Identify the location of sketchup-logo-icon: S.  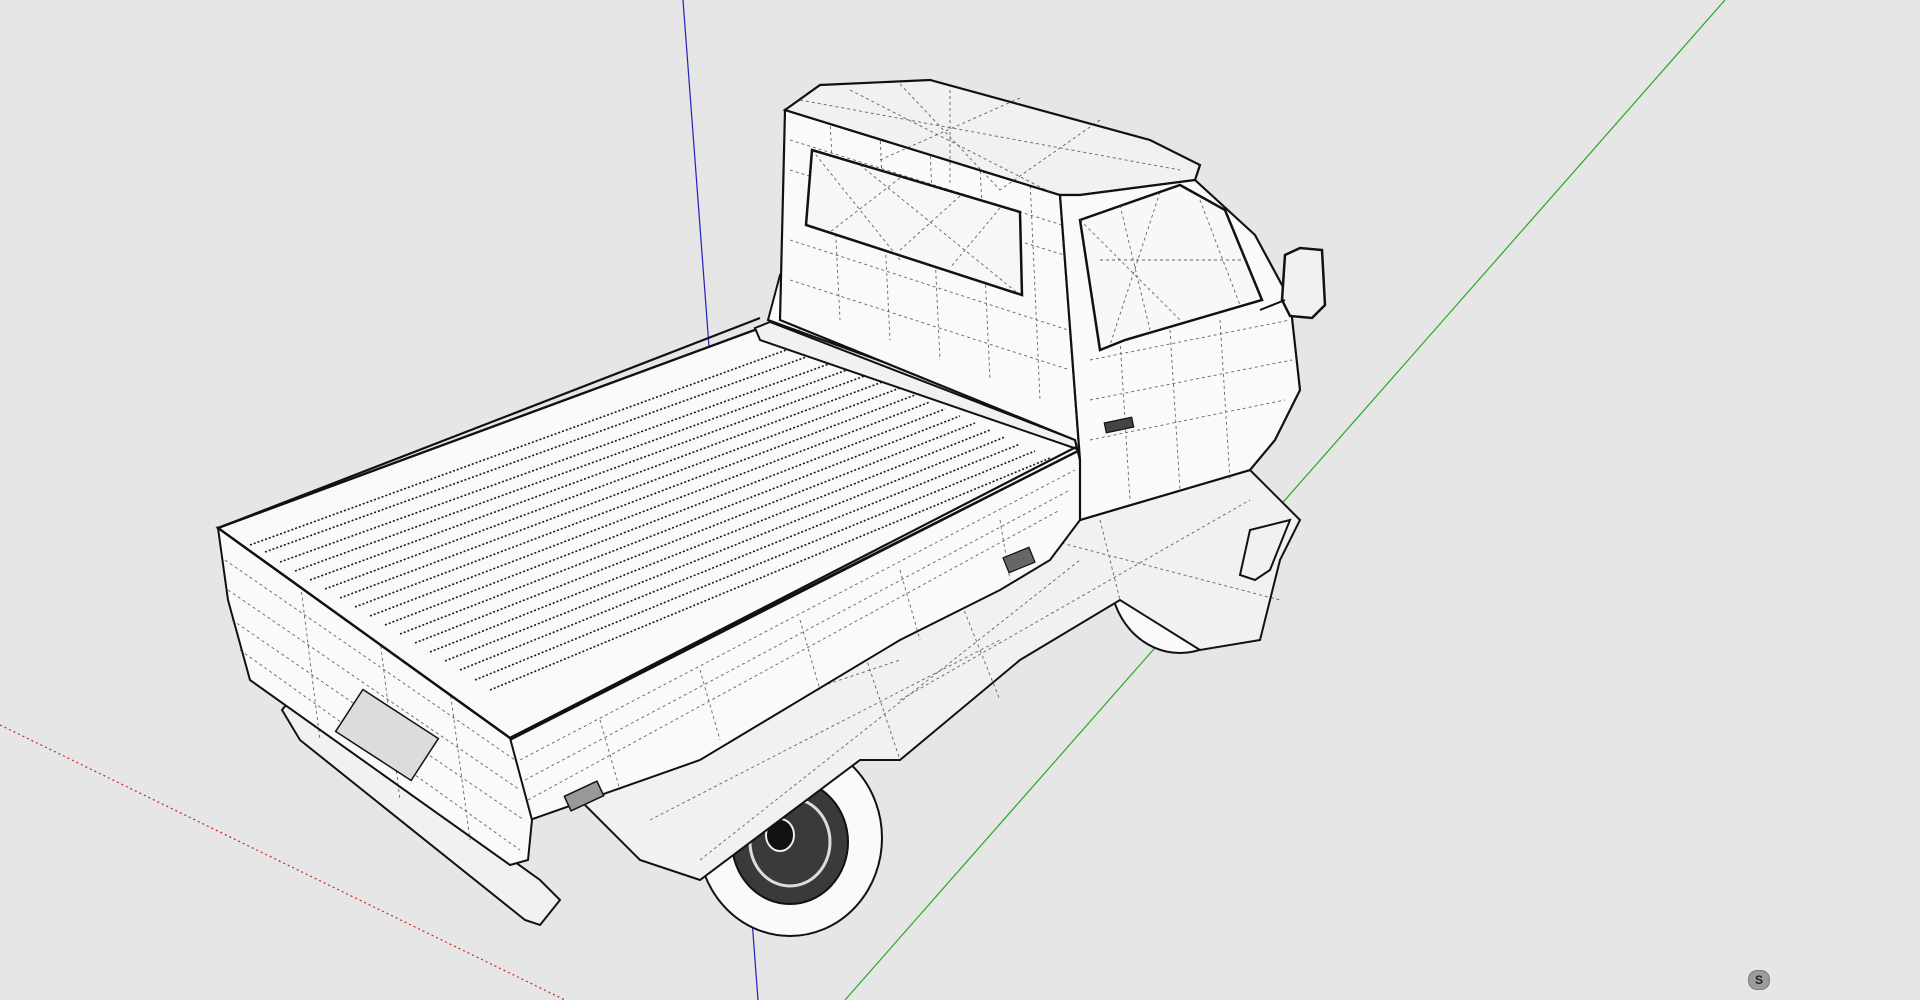
(1759, 980).